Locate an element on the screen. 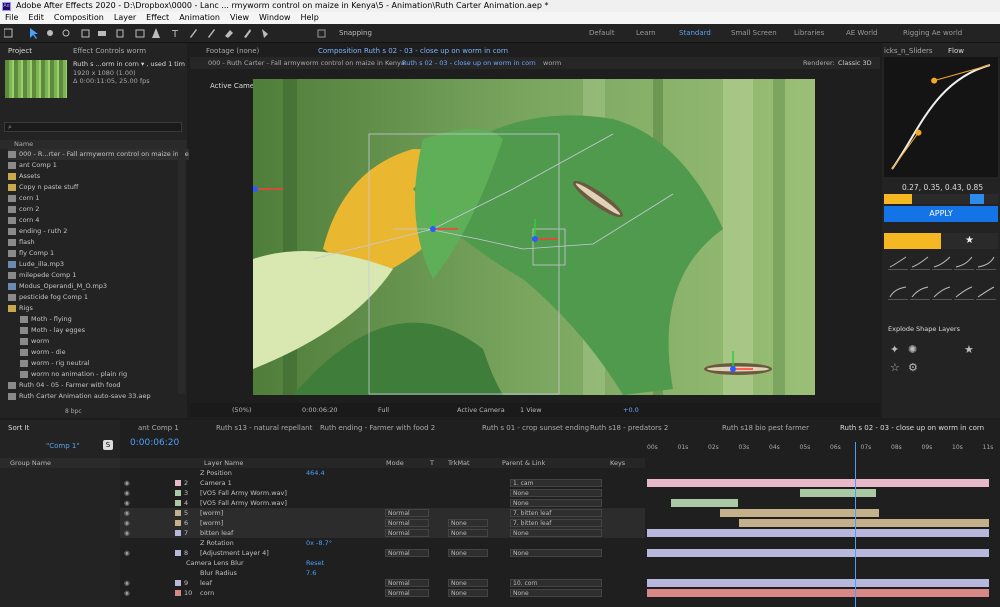  timeline-row: Z Rotation 0x -8.7° is located at coordinates (382, 543).